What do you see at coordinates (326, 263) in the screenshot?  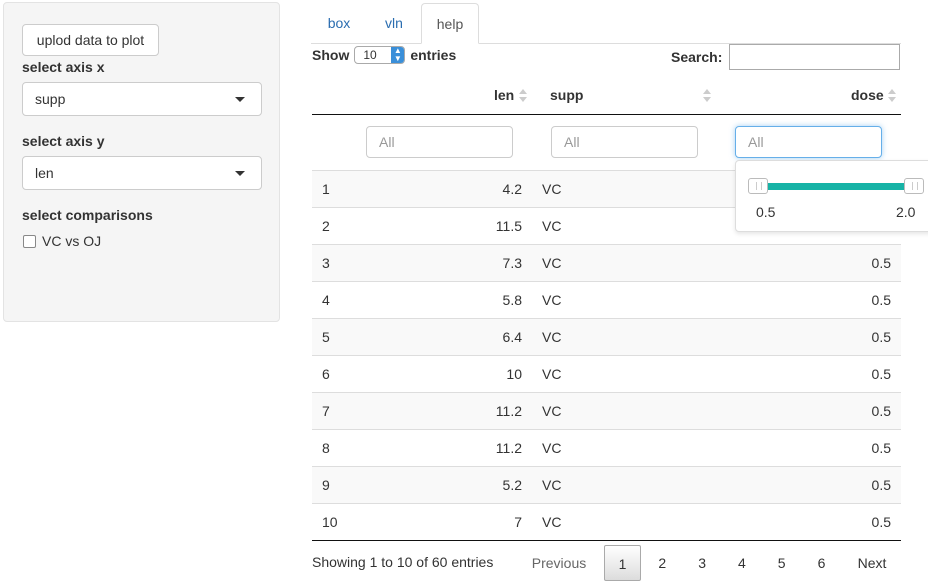 I see `row-index-cell: 3` at bounding box center [326, 263].